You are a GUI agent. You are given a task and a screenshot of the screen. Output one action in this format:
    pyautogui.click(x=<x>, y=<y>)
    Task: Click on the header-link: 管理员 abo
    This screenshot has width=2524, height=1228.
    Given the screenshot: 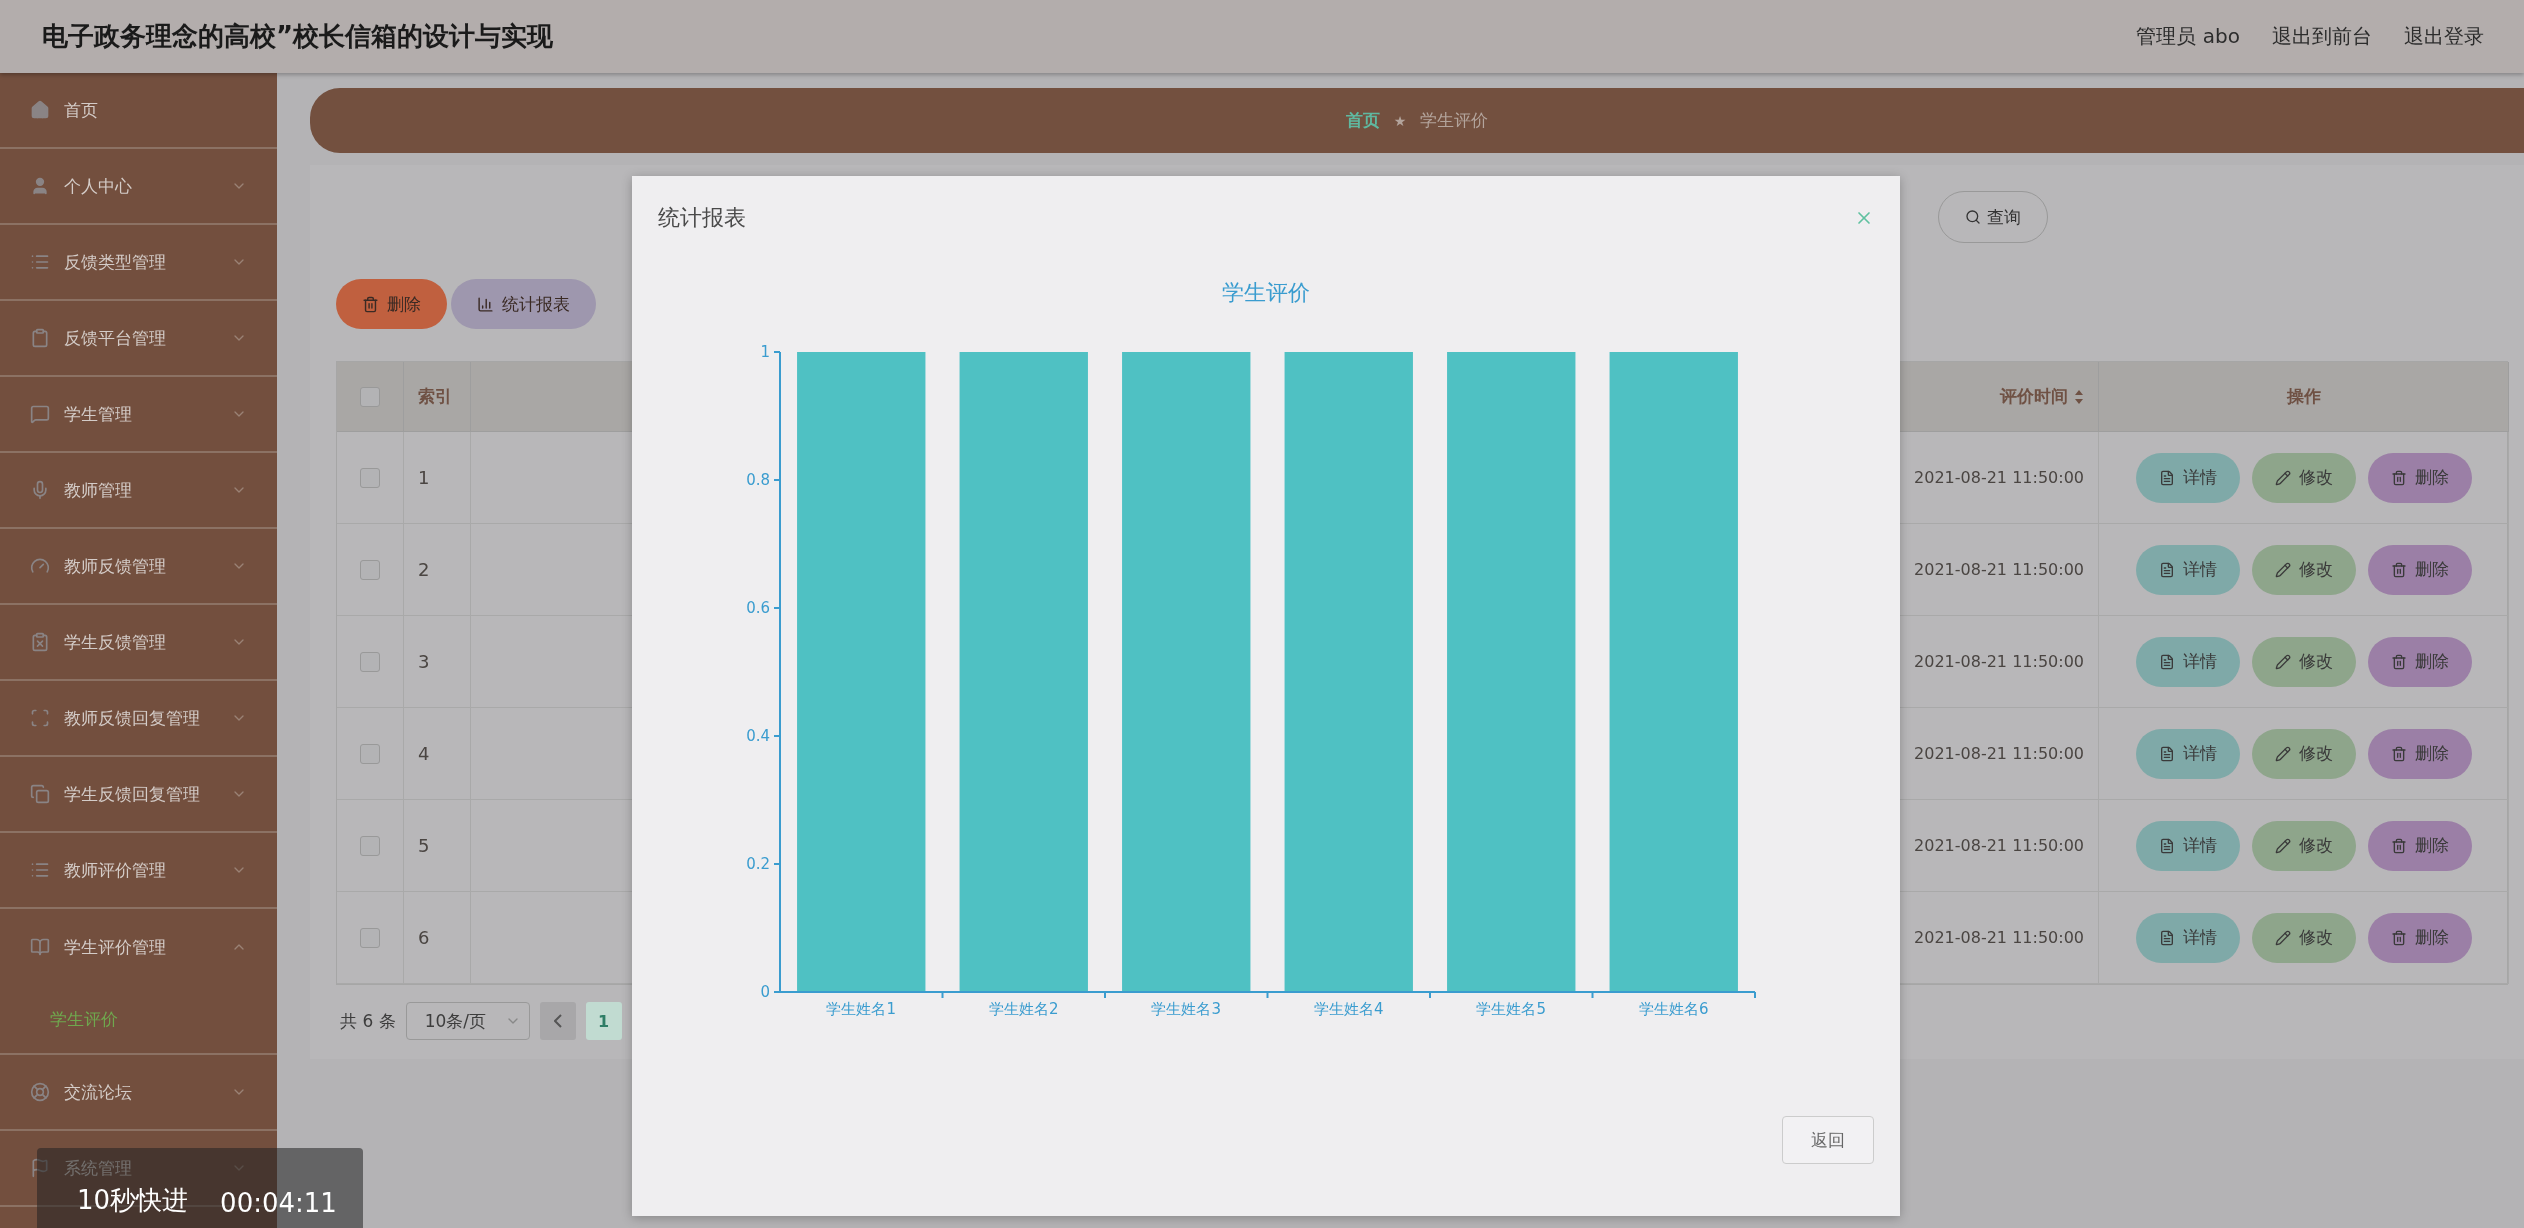 What is the action you would take?
    pyautogui.click(x=2188, y=36)
    